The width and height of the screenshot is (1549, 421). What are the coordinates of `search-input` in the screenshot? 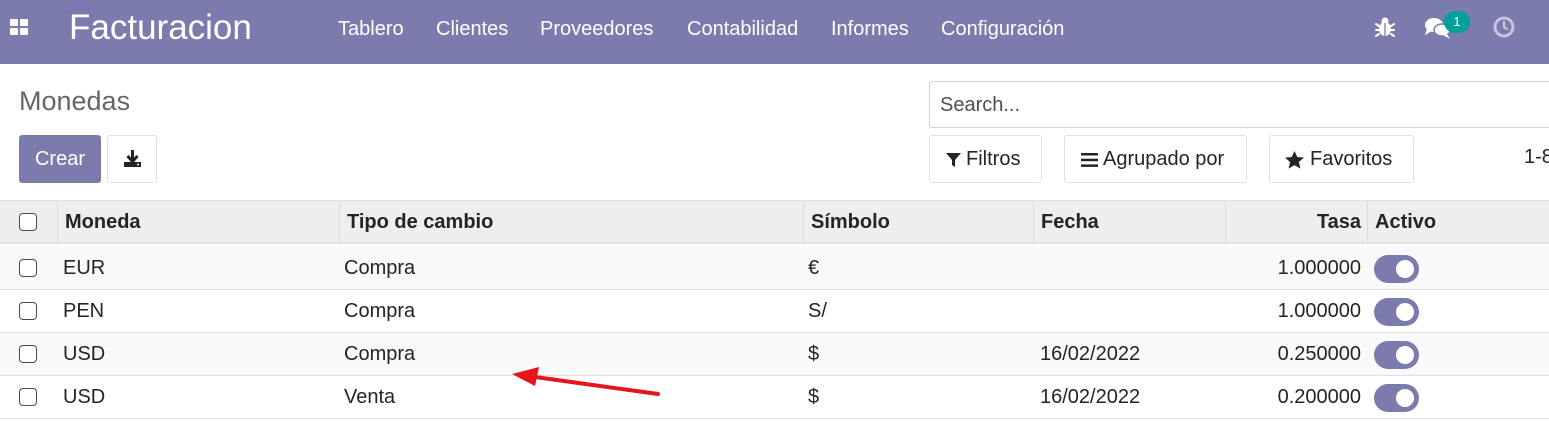 It's located at (1240, 105).